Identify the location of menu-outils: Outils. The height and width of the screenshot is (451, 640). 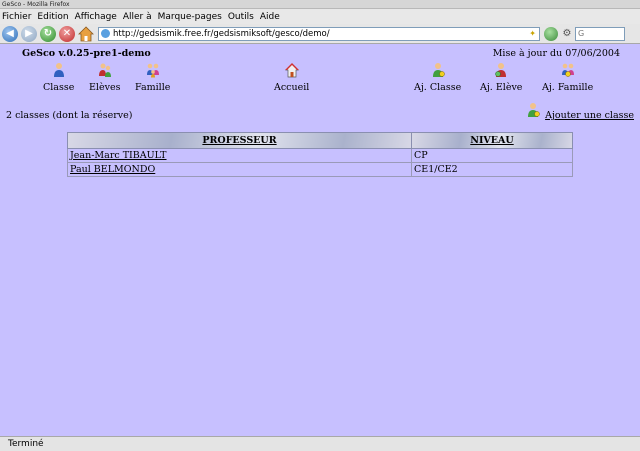
(241, 17).